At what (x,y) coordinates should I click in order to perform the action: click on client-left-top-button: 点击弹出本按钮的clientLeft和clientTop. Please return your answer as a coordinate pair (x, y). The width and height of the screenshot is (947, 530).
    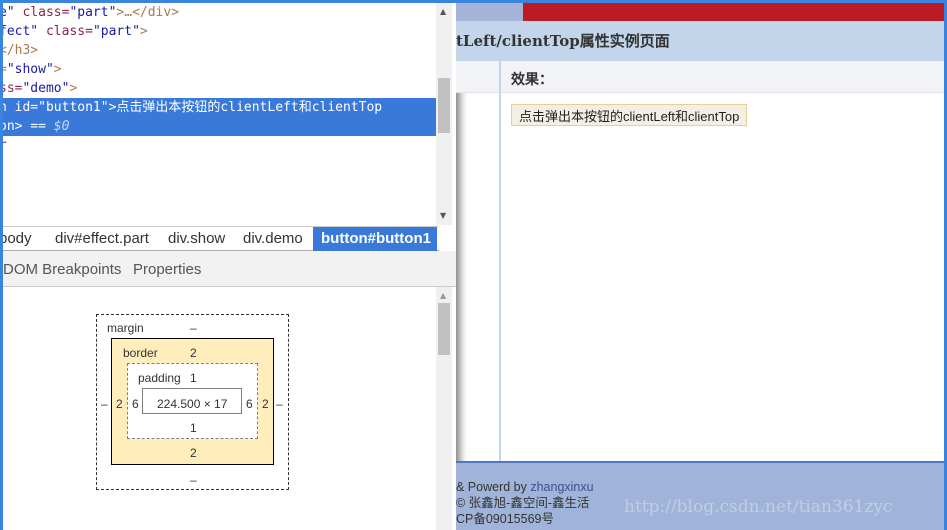
    Looking at the image, I should click on (629, 115).